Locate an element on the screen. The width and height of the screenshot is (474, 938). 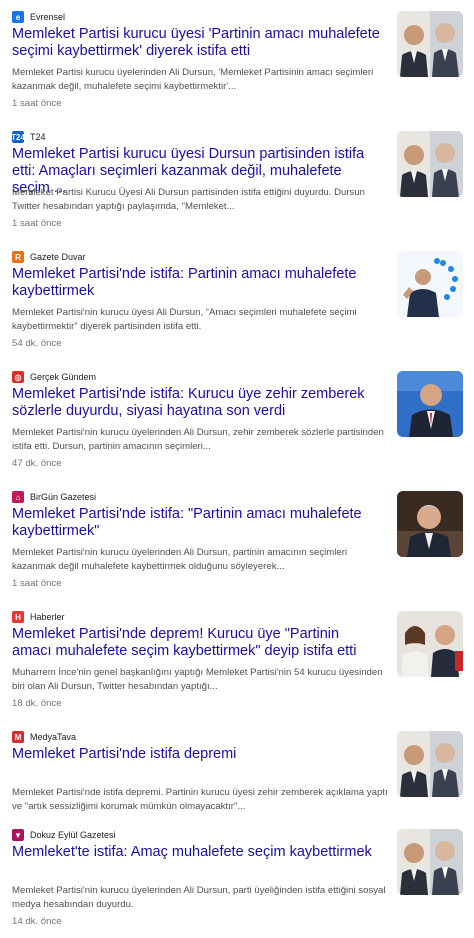
source-name: Gerçek Gündem is located at coordinates (63, 377).